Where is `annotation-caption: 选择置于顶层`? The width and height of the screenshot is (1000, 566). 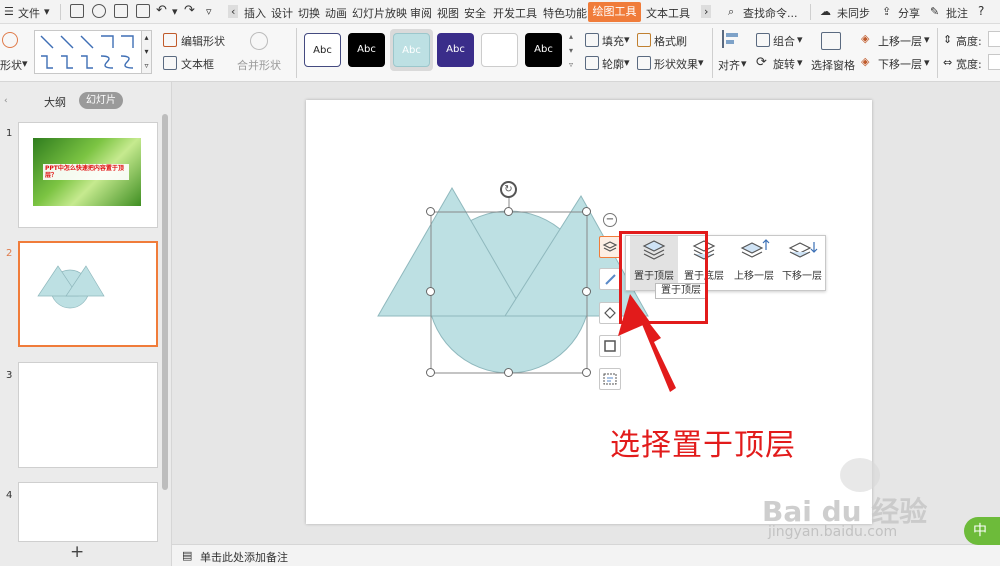
annotation-caption: 选择置于顶层 is located at coordinates (703, 445).